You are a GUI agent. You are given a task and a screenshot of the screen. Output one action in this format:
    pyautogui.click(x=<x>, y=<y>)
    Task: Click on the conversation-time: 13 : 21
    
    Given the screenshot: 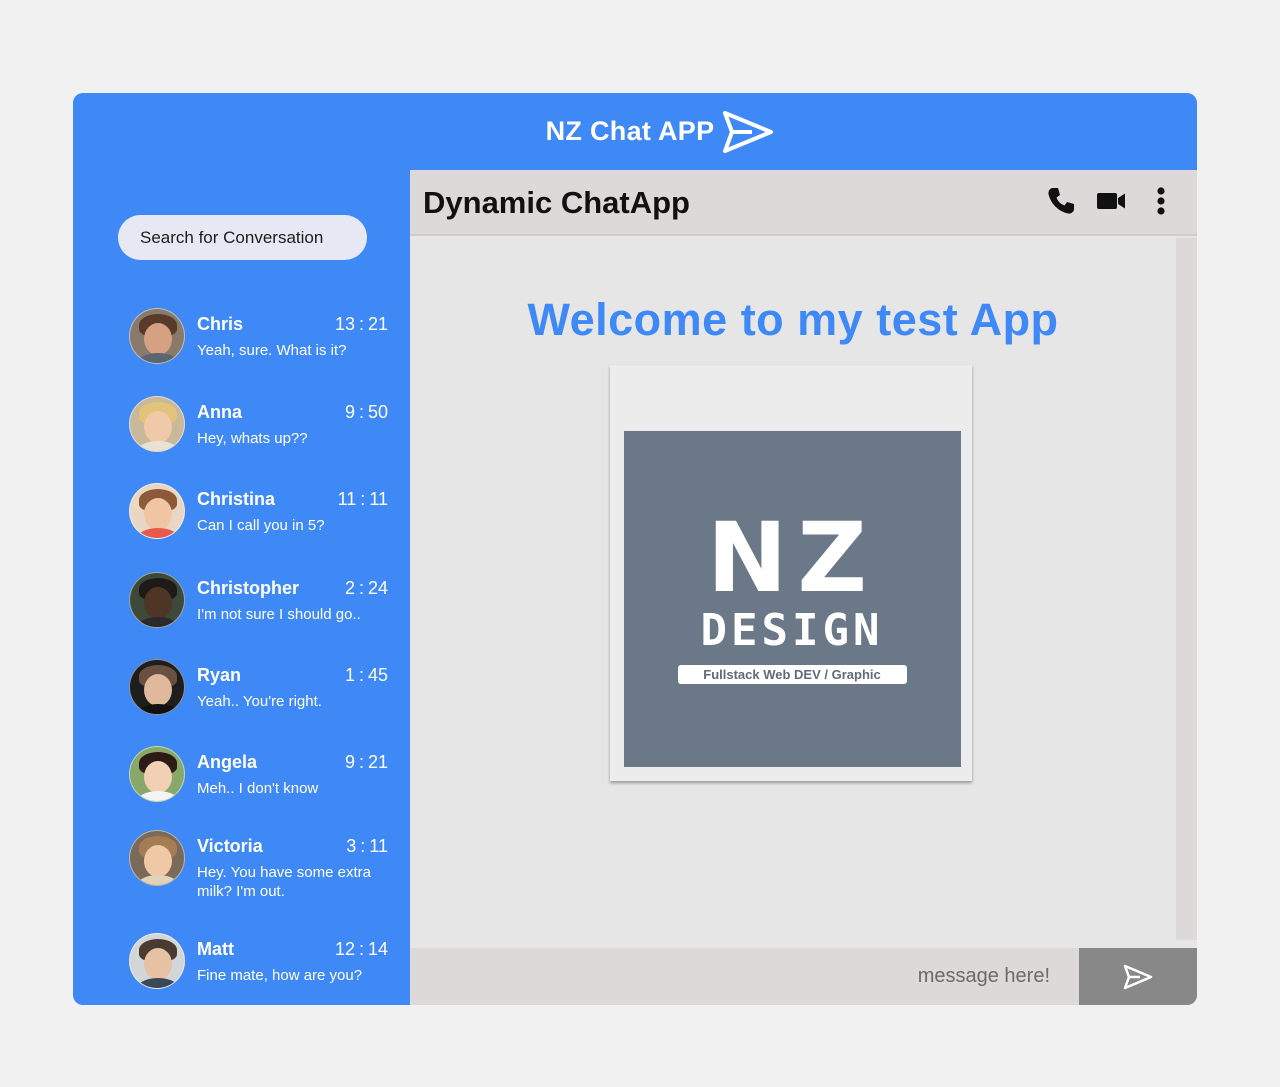 What is the action you would take?
    pyautogui.click(x=361, y=324)
    